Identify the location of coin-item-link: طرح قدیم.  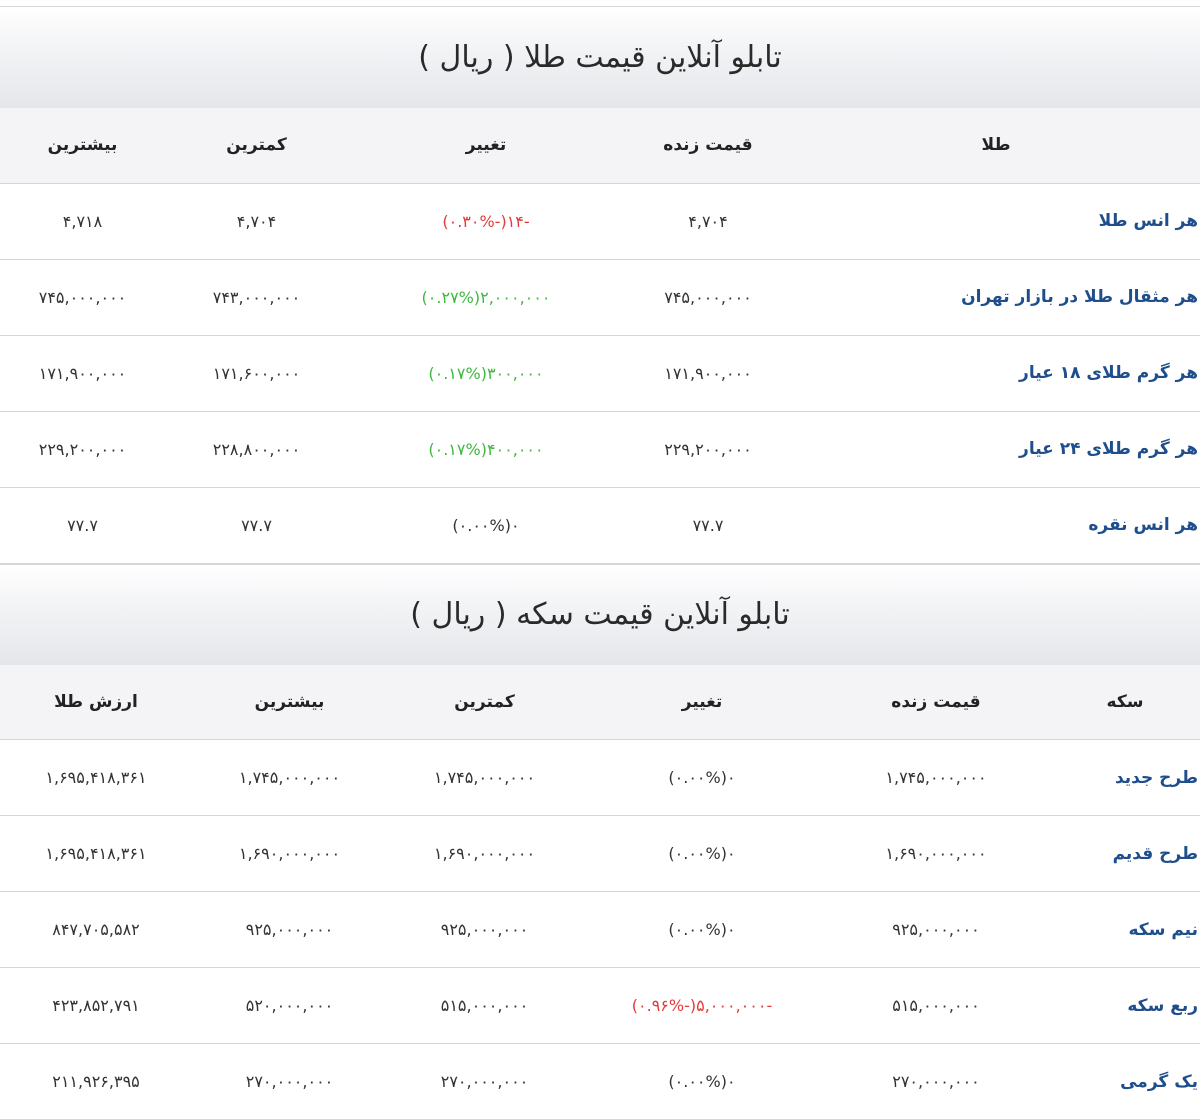
(1125, 854).